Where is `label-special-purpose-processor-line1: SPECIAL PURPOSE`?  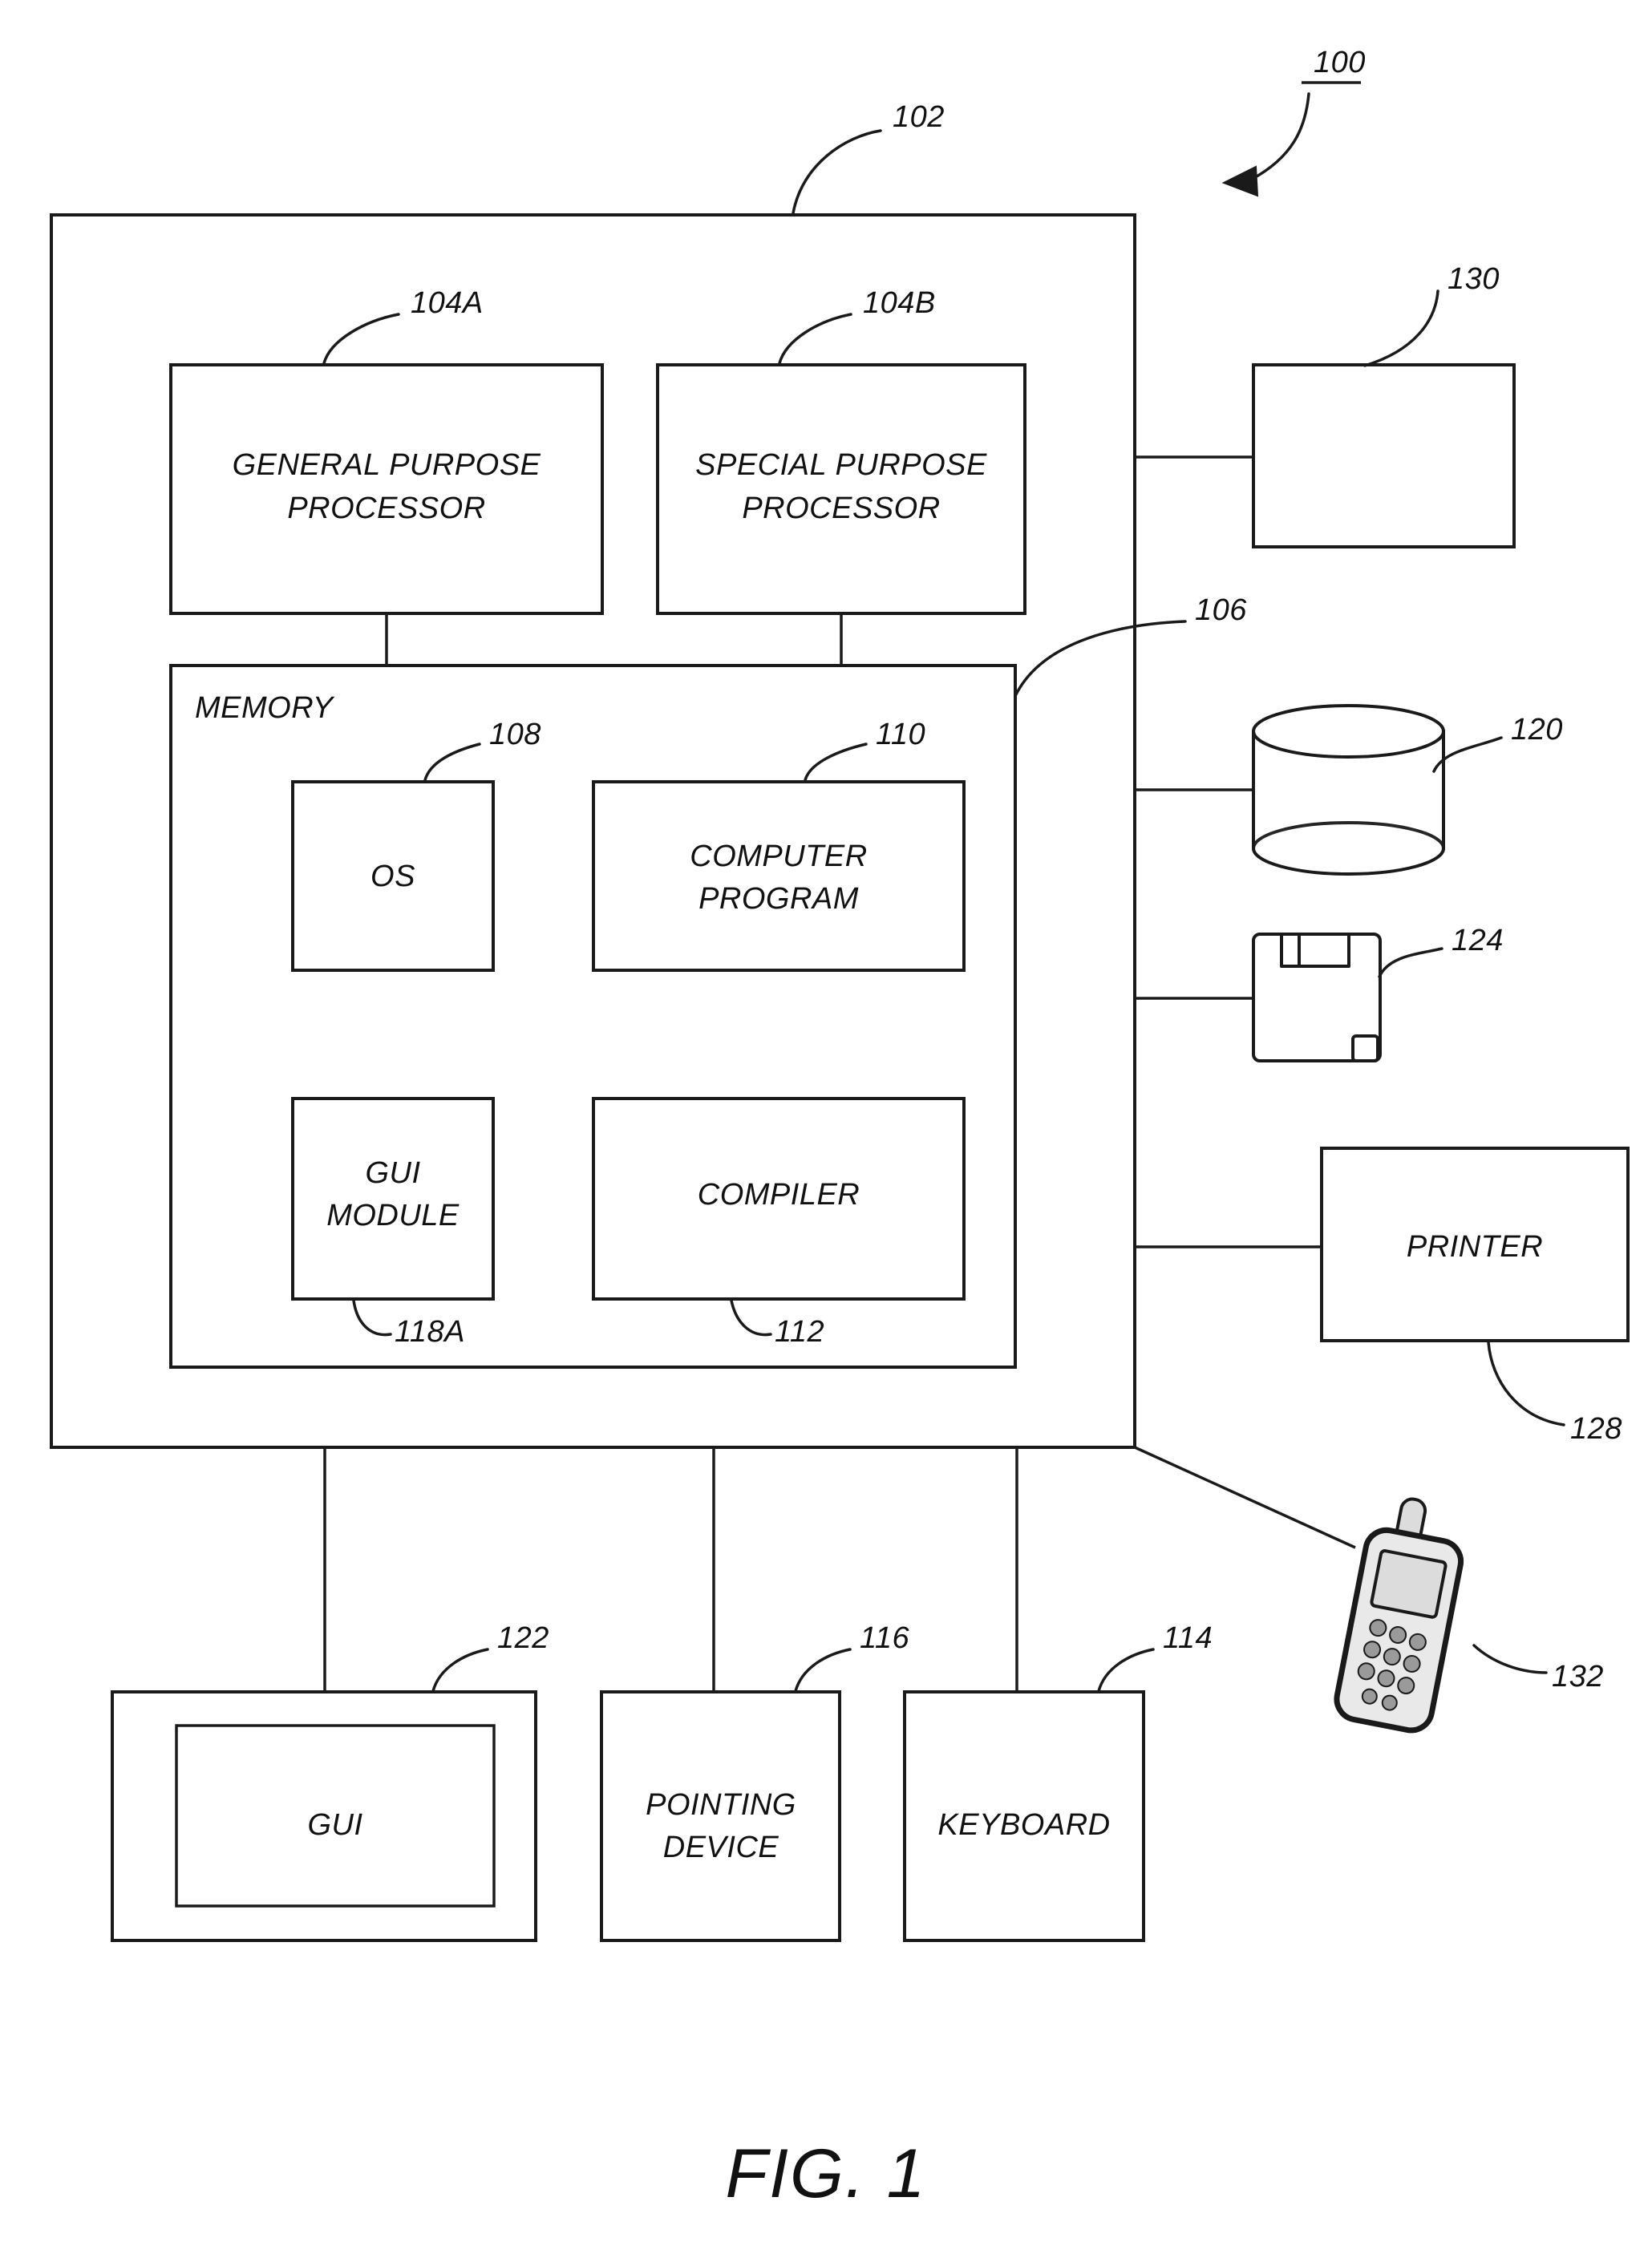
label-special-purpose-processor-line1: SPECIAL PURPOSE is located at coordinates (841, 465).